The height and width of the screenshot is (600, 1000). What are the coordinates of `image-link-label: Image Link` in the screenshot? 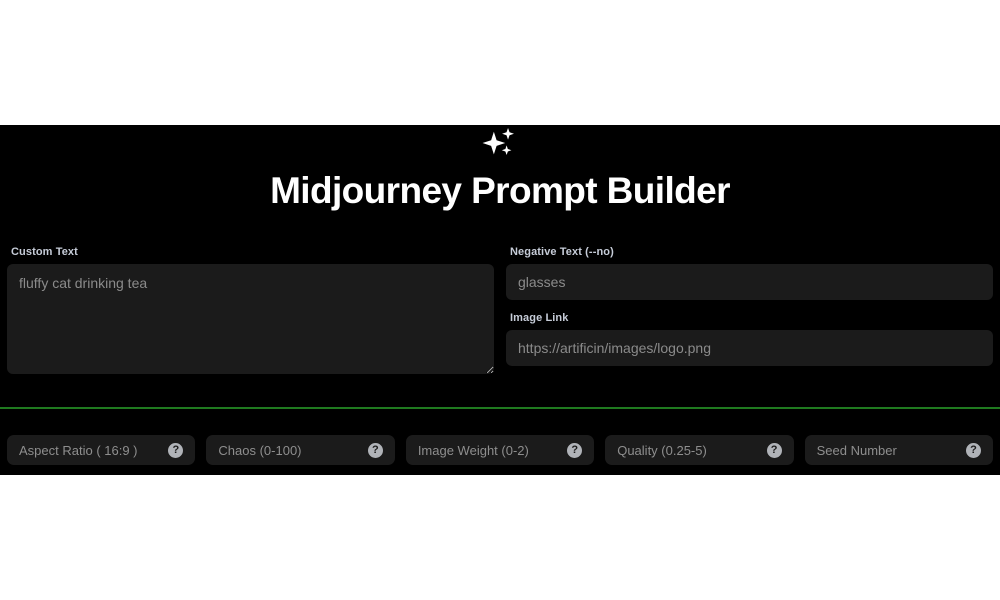 It's located at (539, 318).